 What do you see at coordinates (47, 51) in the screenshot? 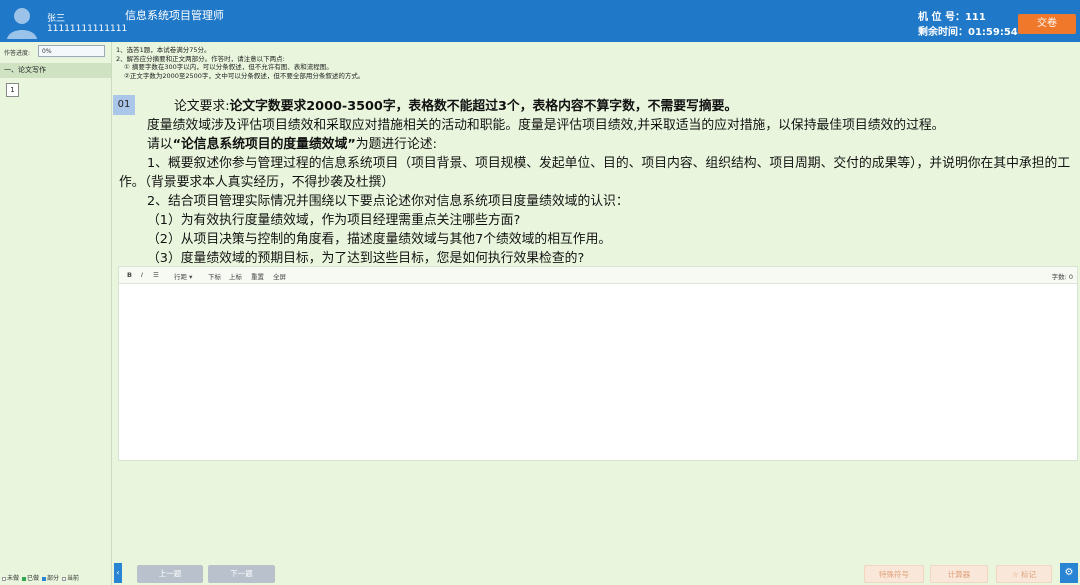
I see `progress-text: 0%` at bounding box center [47, 51].